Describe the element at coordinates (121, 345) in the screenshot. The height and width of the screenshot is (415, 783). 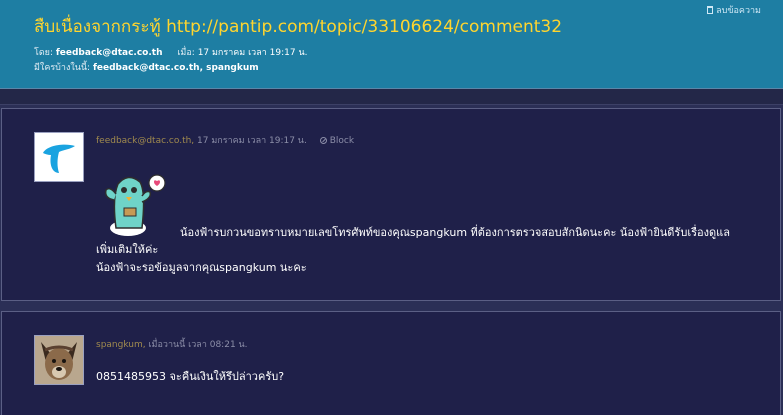
I see `post-author: spangkum,` at that location.